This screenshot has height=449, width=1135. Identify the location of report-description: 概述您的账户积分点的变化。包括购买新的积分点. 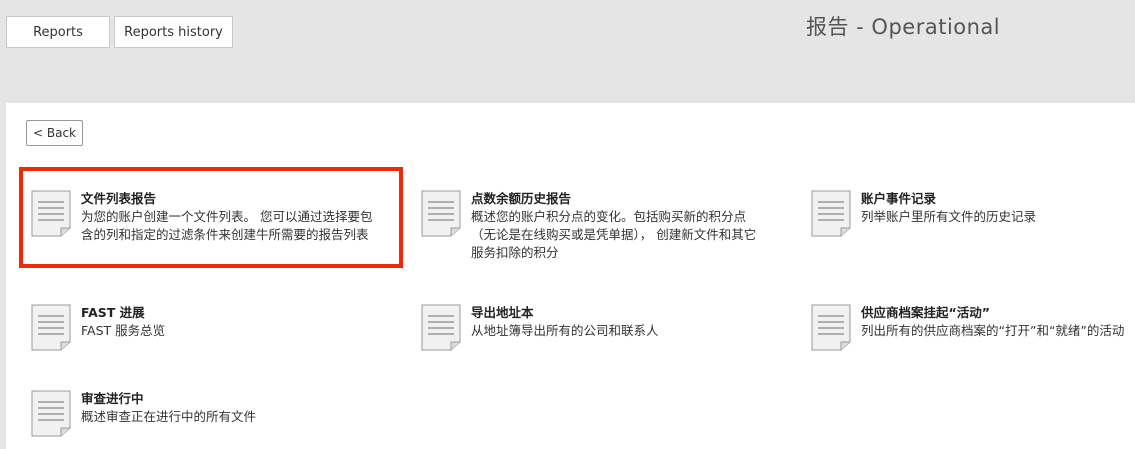
(609, 216).